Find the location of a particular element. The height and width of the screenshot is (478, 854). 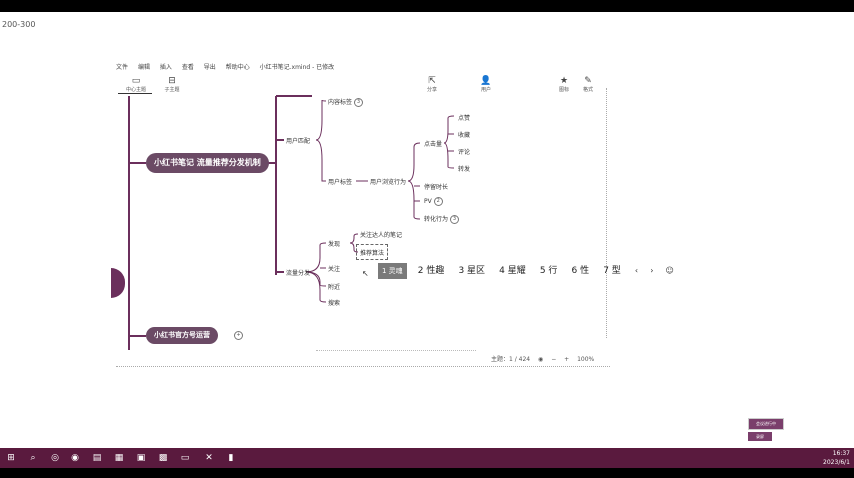

node-user-tags: 用户标签 is located at coordinates (340, 181).